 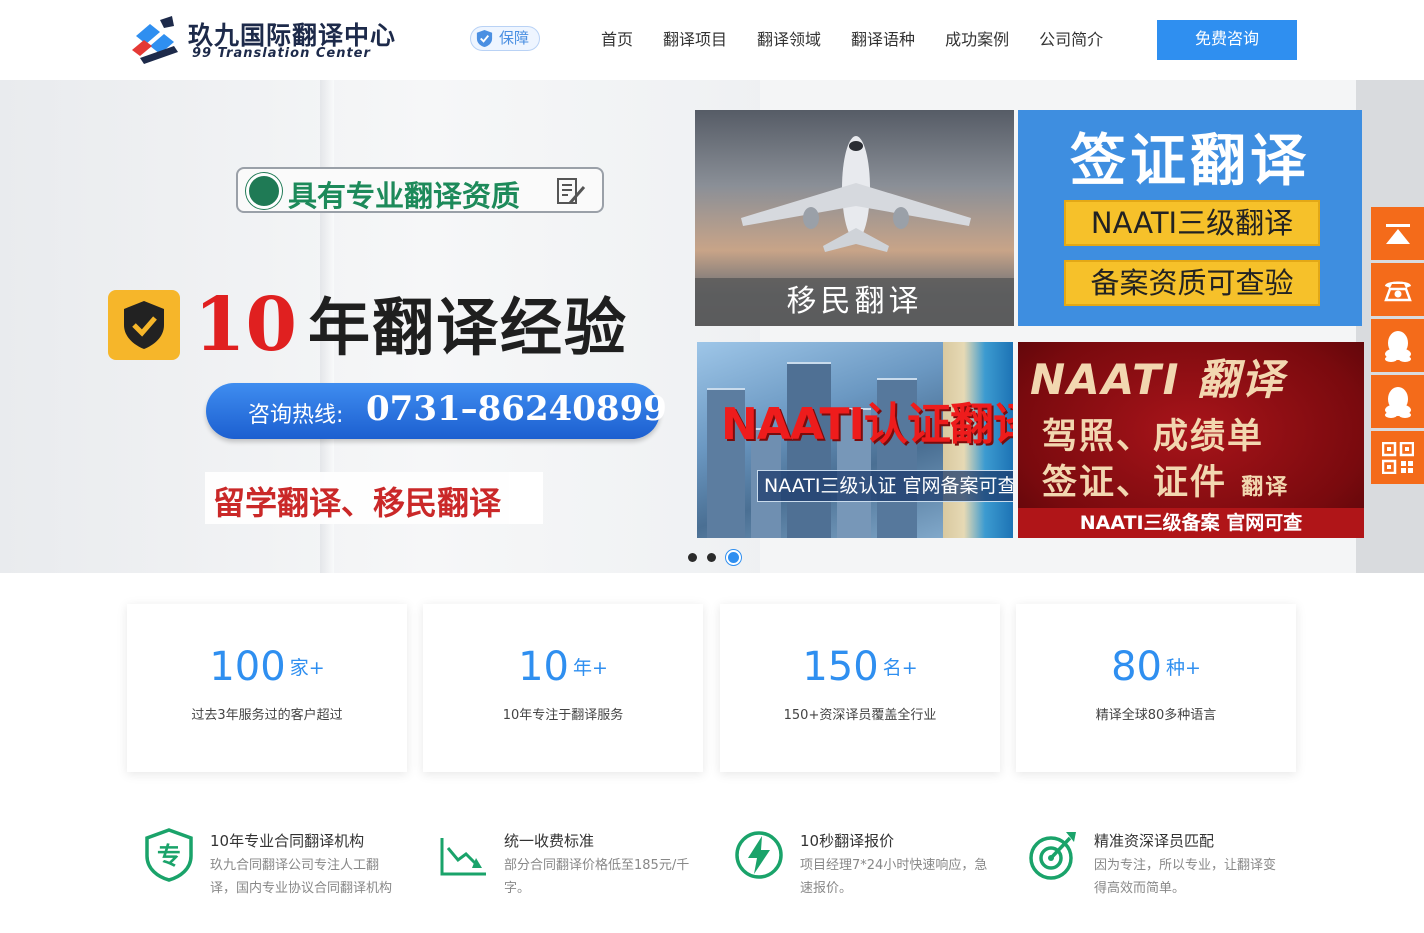 I want to click on tile-visa-bar-record: 备案资质可查验, so click(x=1192, y=283).